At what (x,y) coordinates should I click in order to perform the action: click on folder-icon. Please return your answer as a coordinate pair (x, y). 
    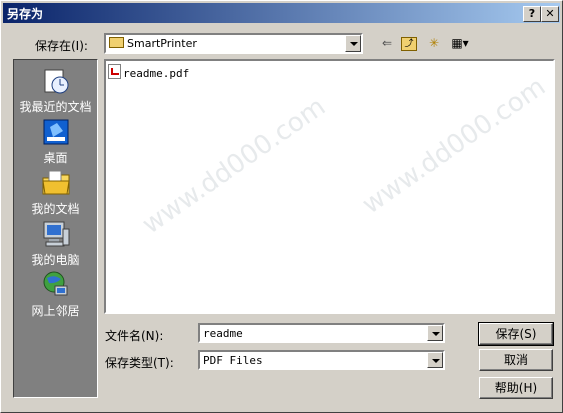
    Looking at the image, I should click on (116, 42).